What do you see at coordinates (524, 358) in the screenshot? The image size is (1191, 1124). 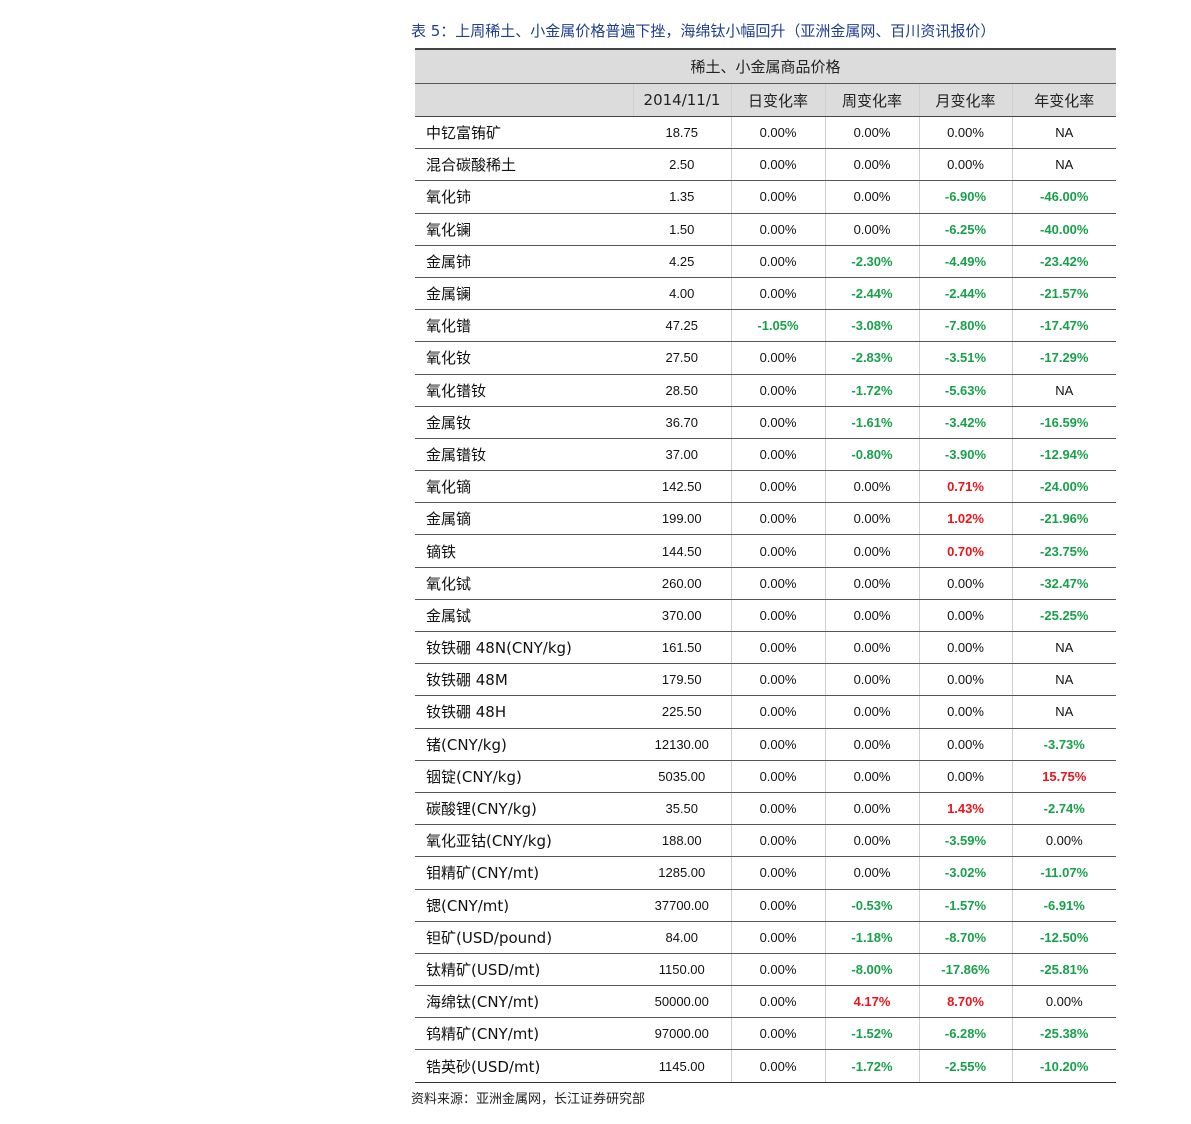 I see `cell-name: 氧化钕` at bounding box center [524, 358].